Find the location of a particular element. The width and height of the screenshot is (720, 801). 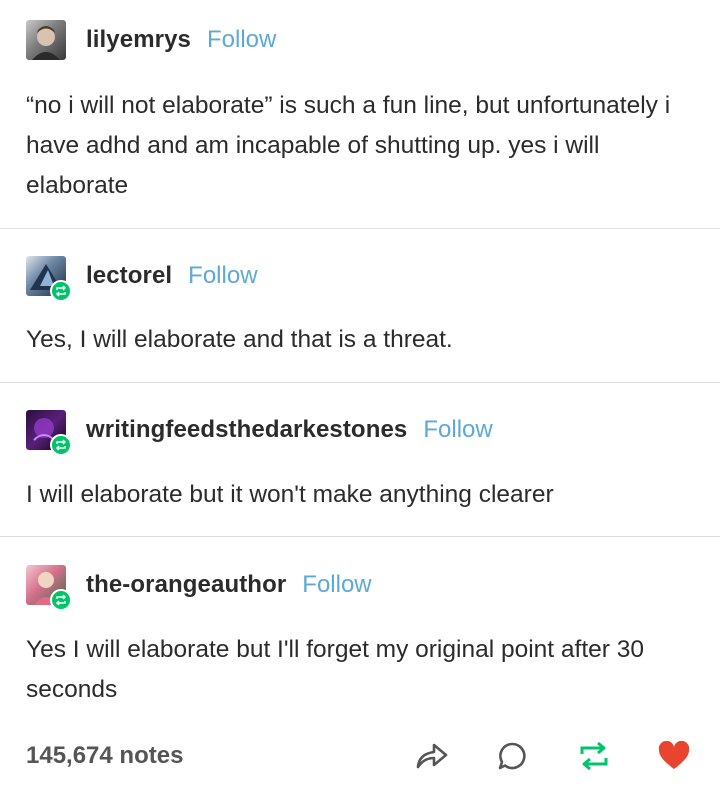

username: writingfeedsthedarkestones is located at coordinates (246, 430).